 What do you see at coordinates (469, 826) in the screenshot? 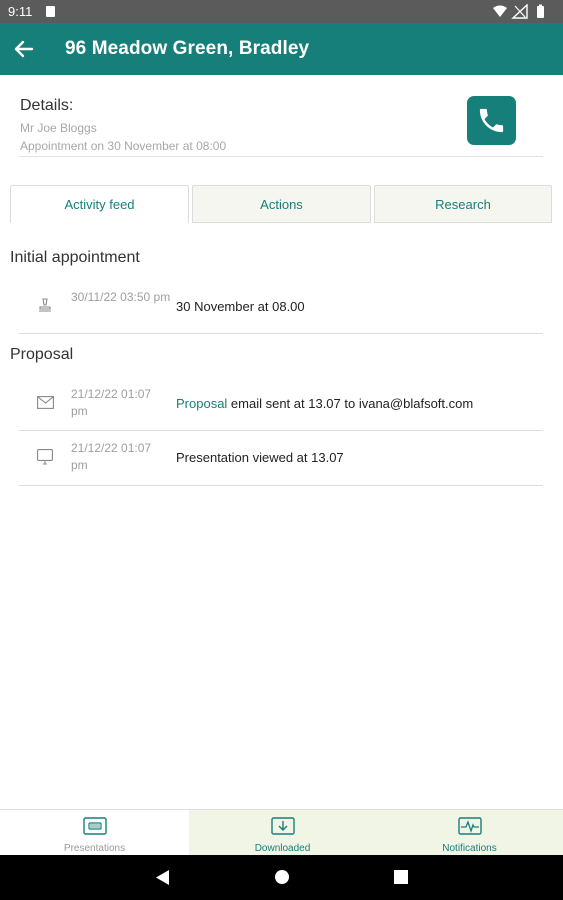
I see `activity-icon` at bounding box center [469, 826].